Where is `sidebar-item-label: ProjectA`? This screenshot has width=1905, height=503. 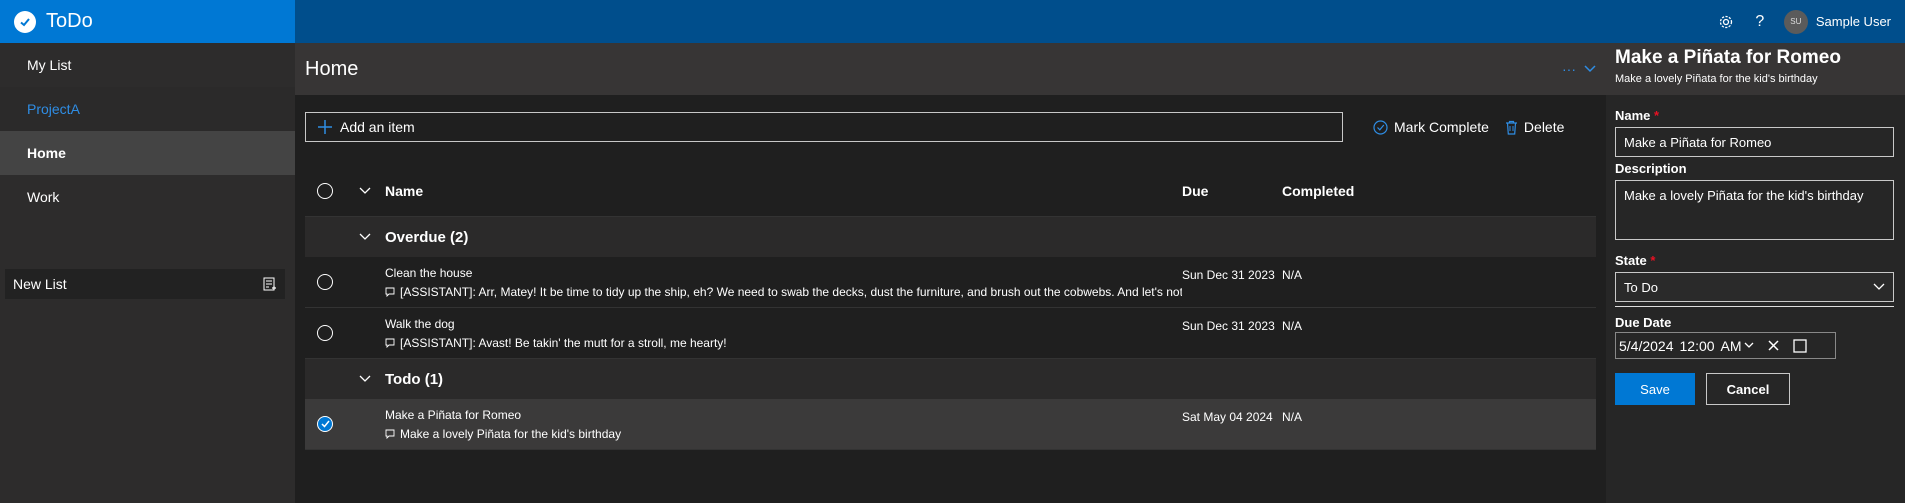 sidebar-item-label: ProjectA is located at coordinates (53, 109).